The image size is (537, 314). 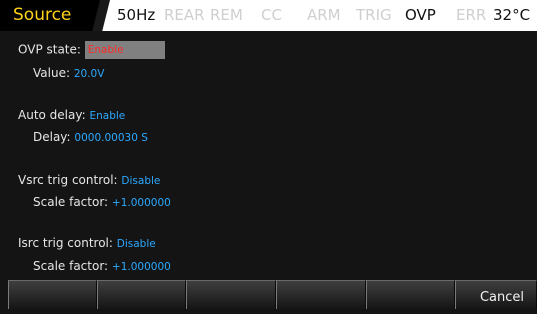 I want to click on delay-value: 0000.00030 S, so click(x=110, y=138).